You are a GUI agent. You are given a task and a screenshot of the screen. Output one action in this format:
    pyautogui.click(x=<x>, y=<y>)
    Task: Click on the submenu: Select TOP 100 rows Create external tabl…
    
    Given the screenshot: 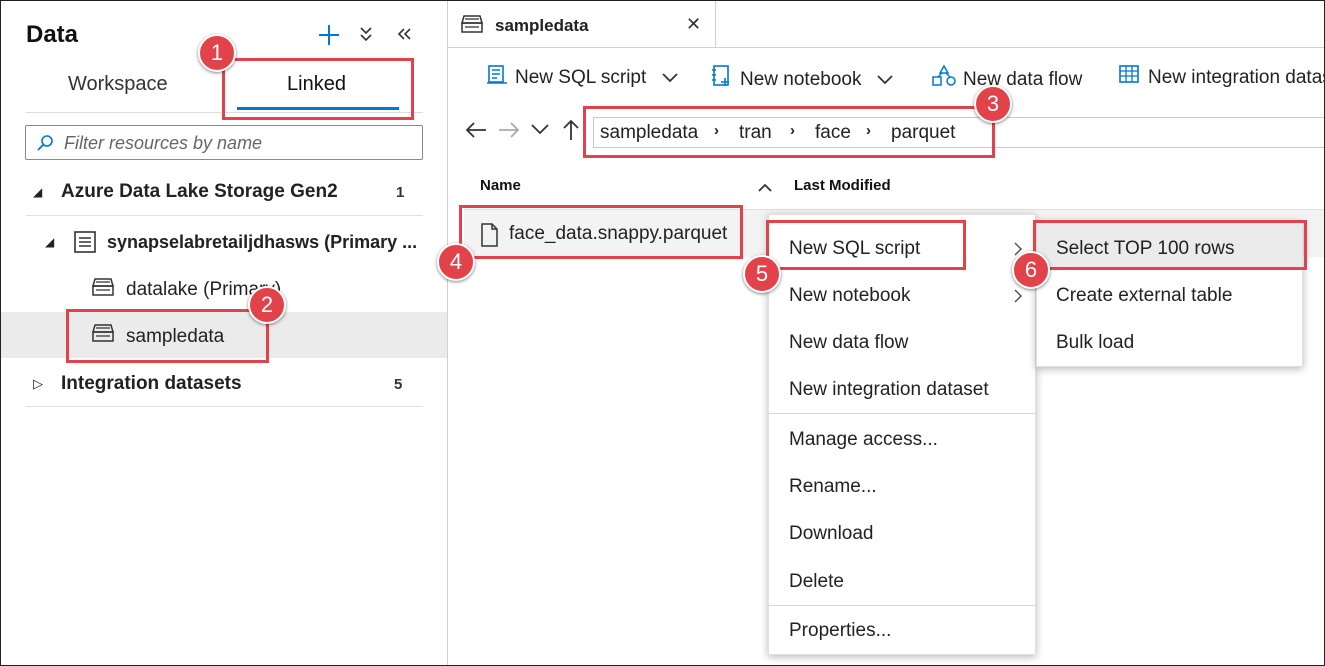 What is the action you would take?
    pyautogui.click(x=1169, y=294)
    